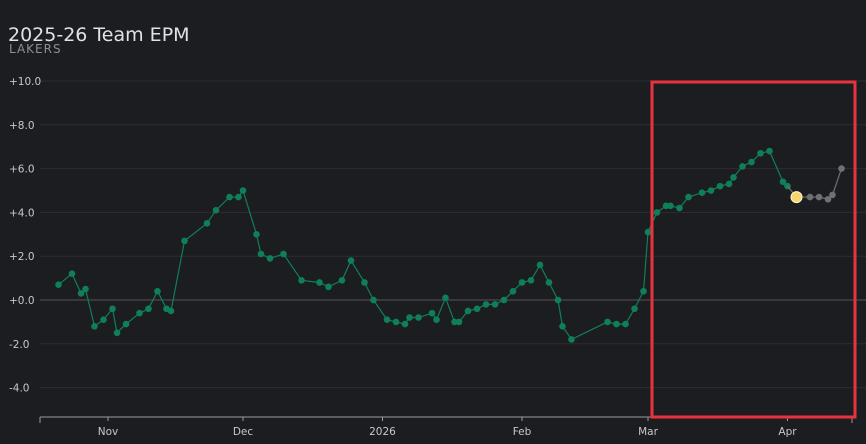 This screenshot has width=866, height=444. Describe the element at coordinates (22, 257) in the screenshot. I see `y-tick-label: +2.0` at that location.